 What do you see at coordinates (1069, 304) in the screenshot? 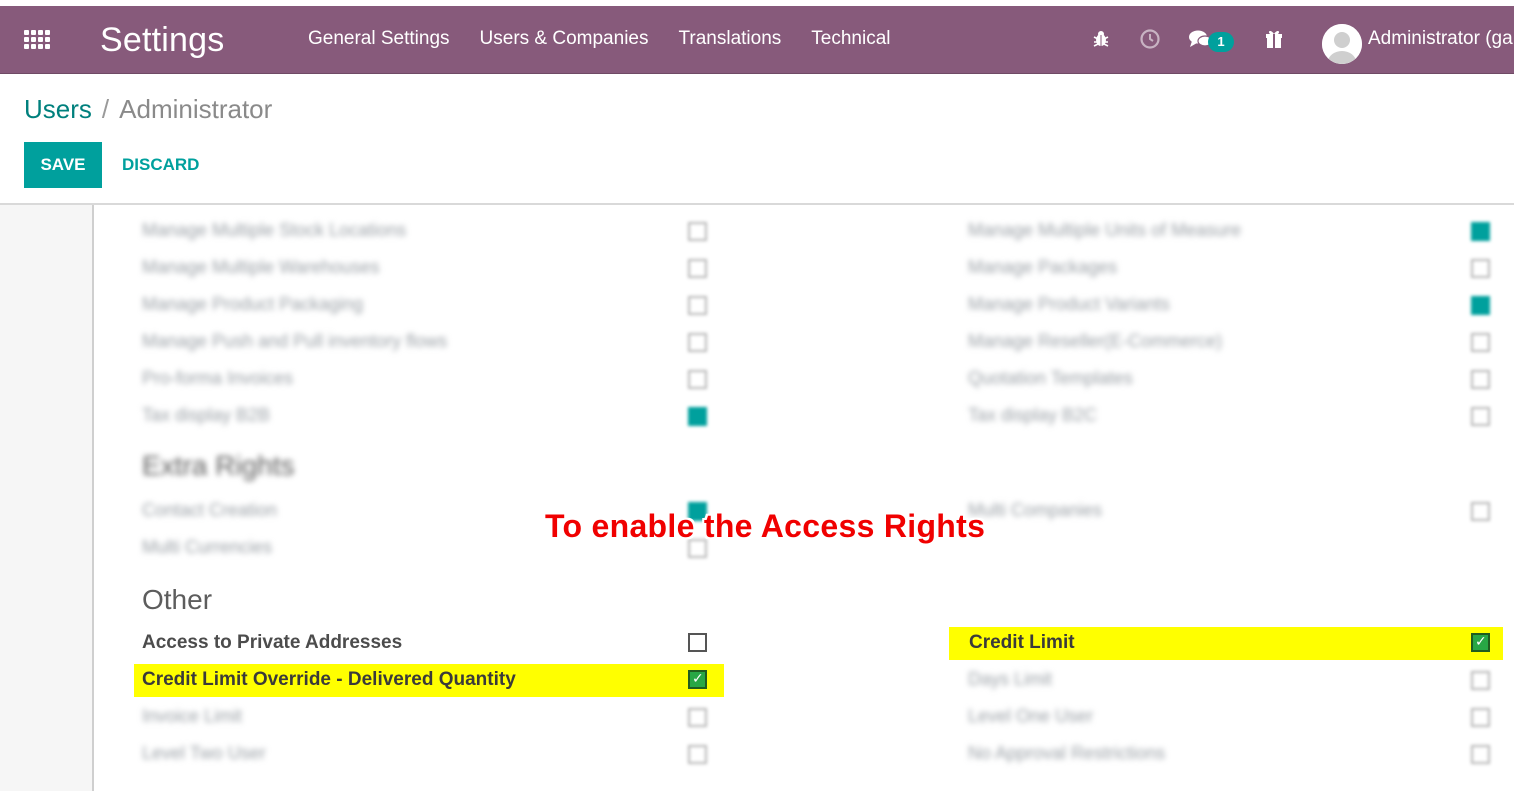
I see `setting-label: Manage Product Variants` at bounding box center [1069, 304].